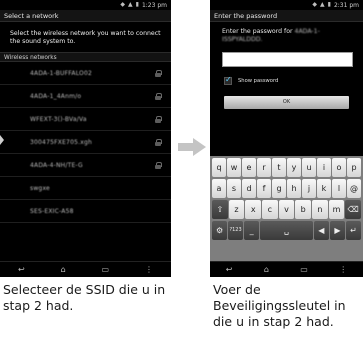  What do you see at coordinates (219, 167) in the screenshot?
I see `key: q` at bounding box center [219, 167].